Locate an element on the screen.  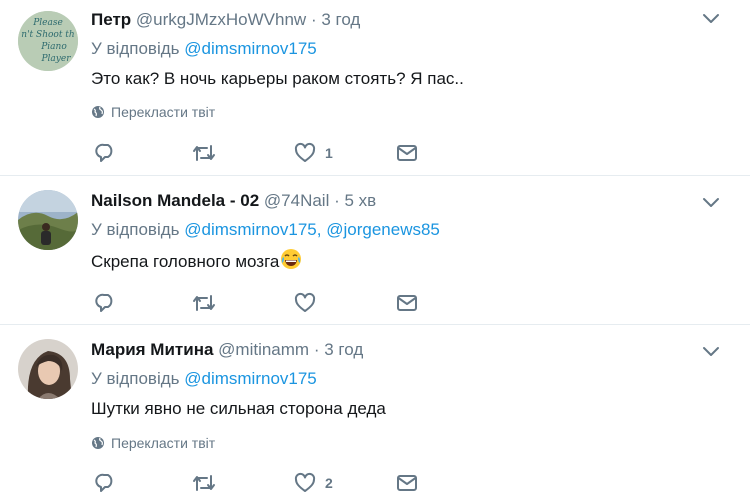
tweet-text-line: Скрепа головного мозга is located at coordinates (196, 262).